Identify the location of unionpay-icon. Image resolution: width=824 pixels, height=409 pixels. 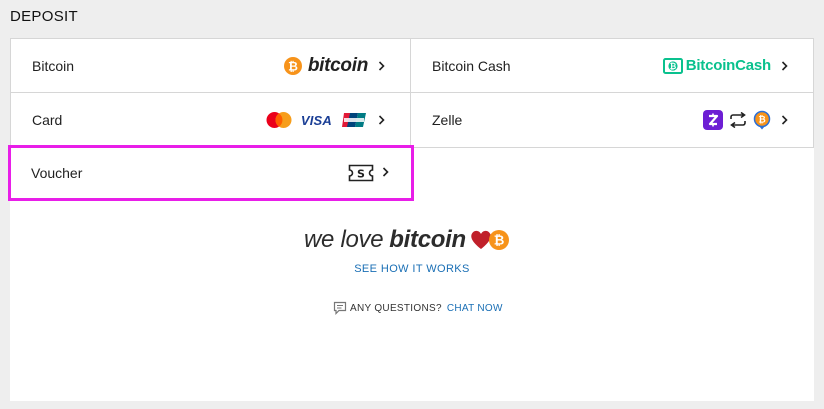
(354, 120).